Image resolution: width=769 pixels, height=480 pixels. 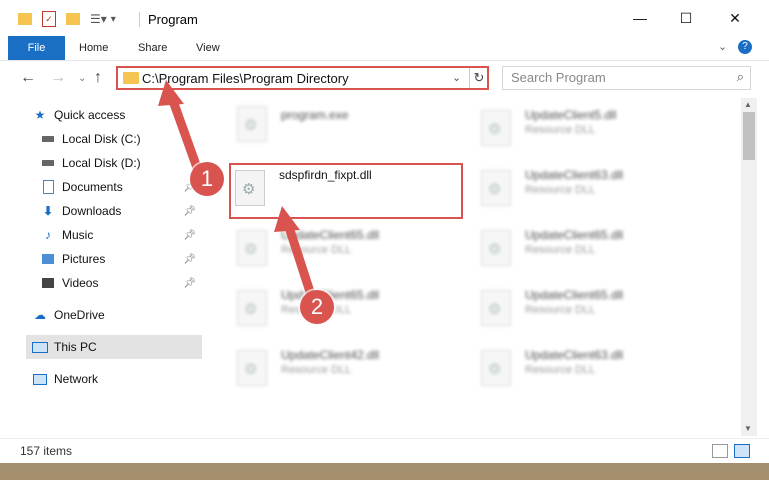 What do you see at coordinates (300, 261) in the screenshot?
I see `arrow-to-selected-file` at bounding box center [300, 261].